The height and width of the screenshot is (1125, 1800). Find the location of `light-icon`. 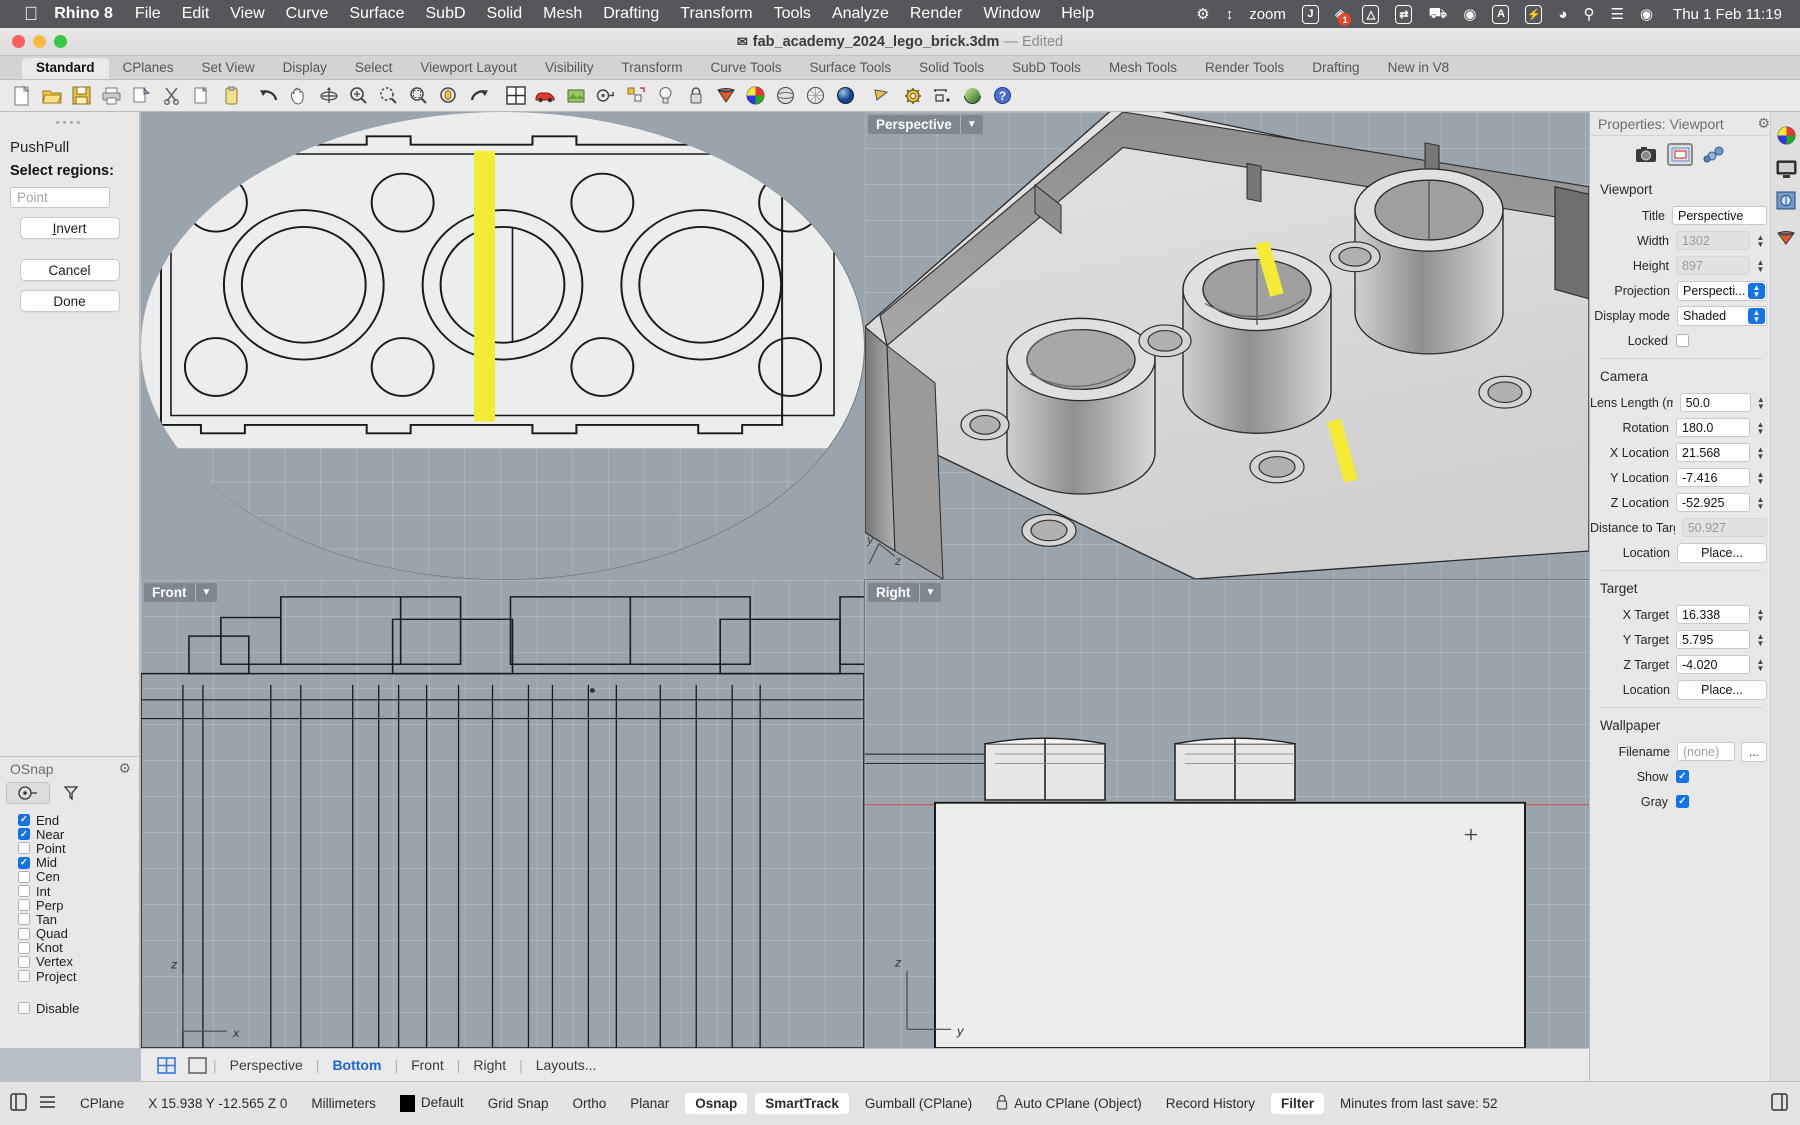

light-icon is located at coordinates (665, 96).